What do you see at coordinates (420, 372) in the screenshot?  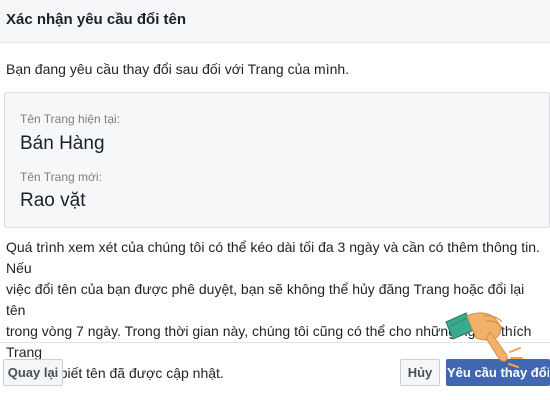 I see `cancel-button: Hủy` at bounding box center [420, 372].